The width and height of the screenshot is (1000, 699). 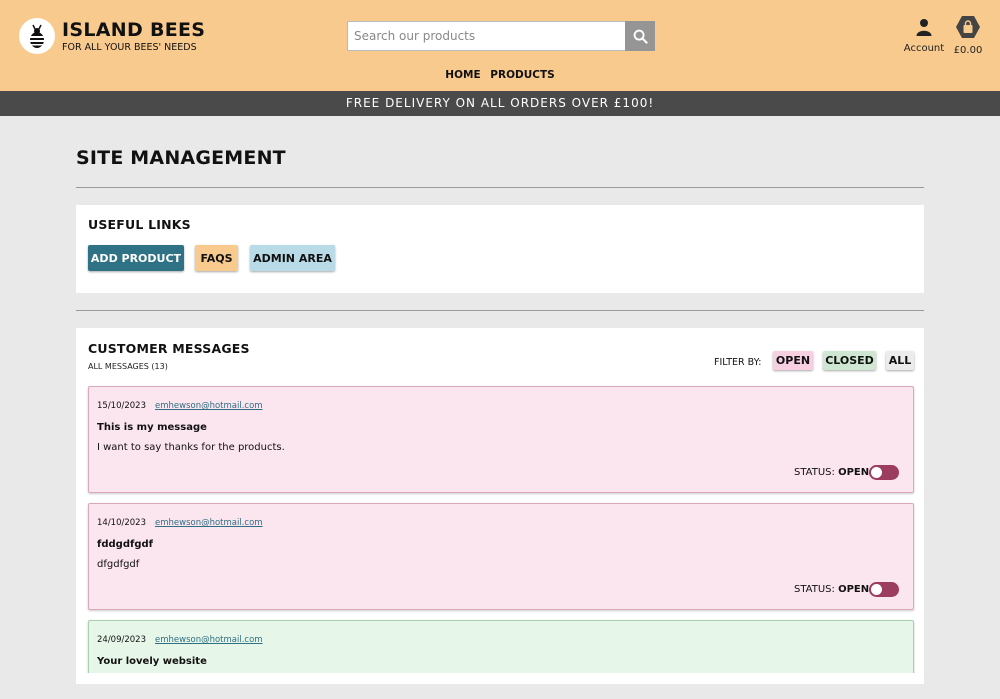 What do you see at coordinates (121, 523) in the screenshot?
I see `message-date: 14/10/2023` at bounding box center [121, 523].